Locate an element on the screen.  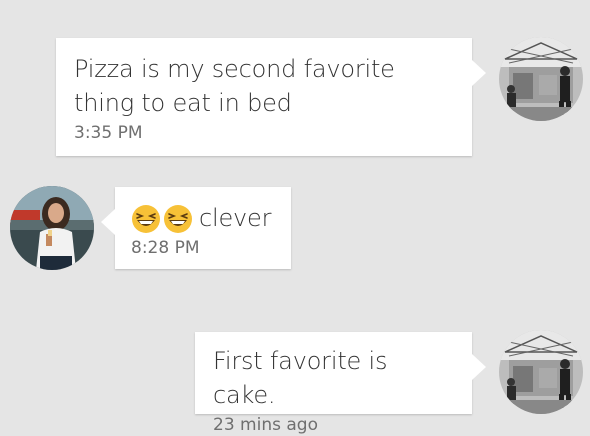
message-timestamp: 23 mins ago is located at coordinates (265, 425).